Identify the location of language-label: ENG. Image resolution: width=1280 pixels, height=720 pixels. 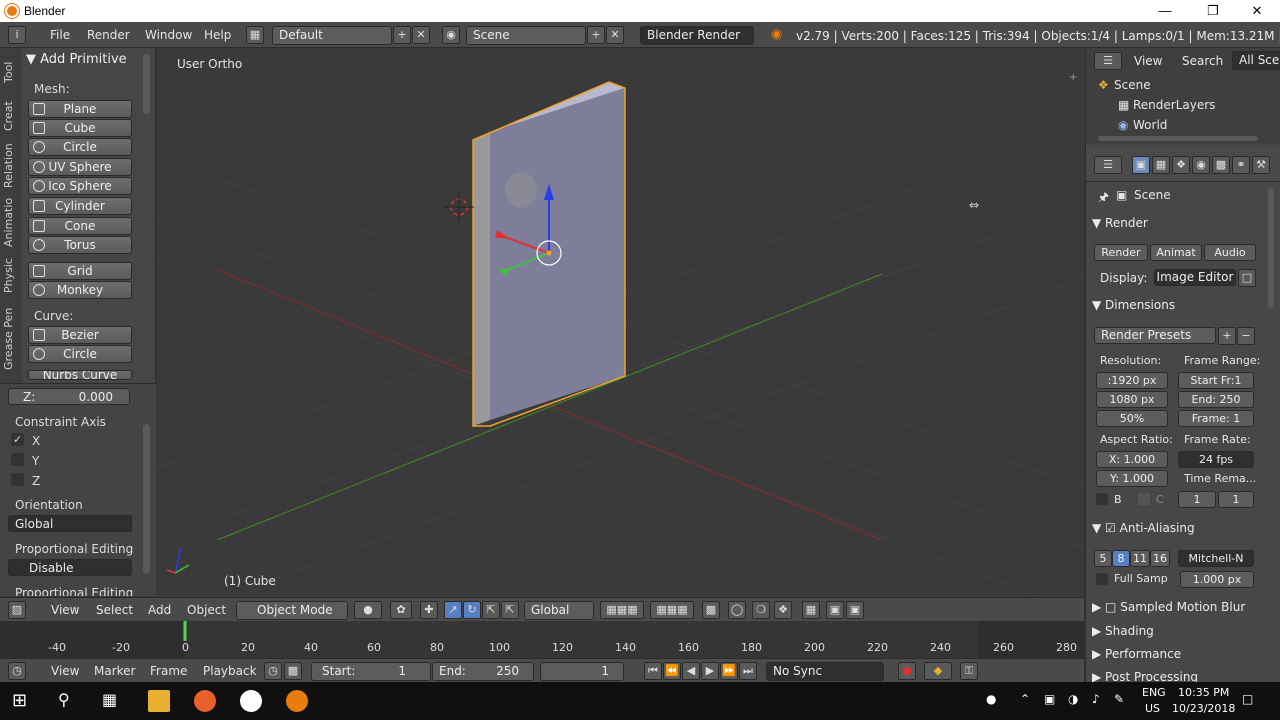
(1154, 692).